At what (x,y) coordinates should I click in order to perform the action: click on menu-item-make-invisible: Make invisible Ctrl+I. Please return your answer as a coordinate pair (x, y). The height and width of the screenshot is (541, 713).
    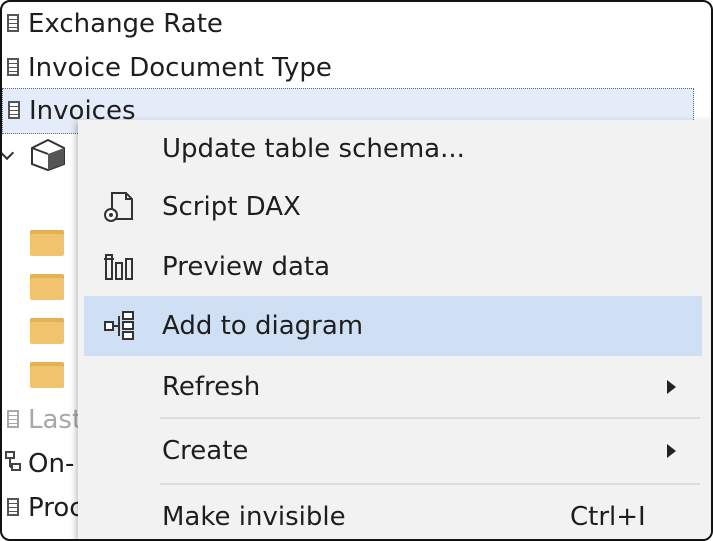
    Looking at the image, I should click on (393, 513).